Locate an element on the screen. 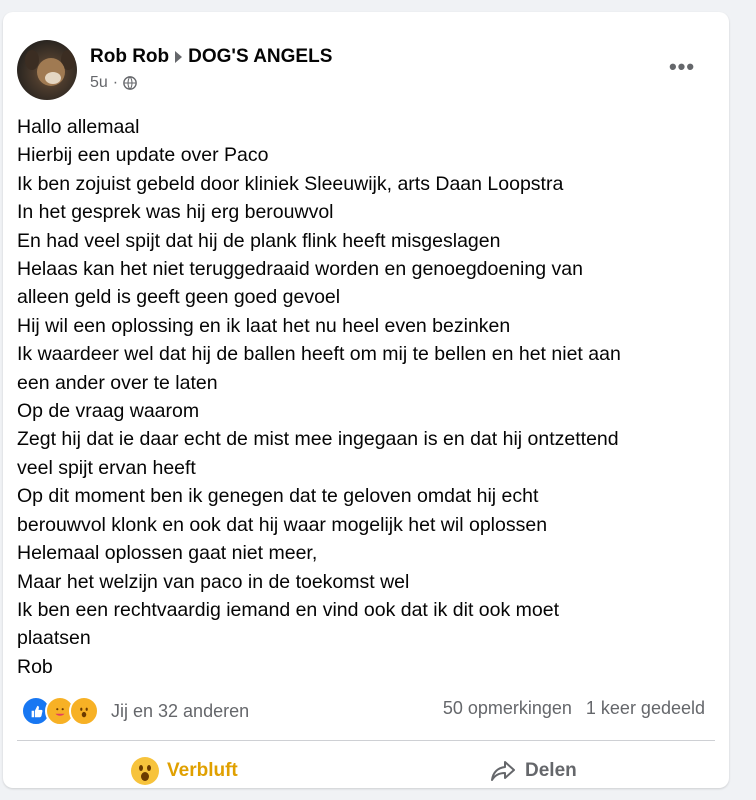 The width and height of the screenshot is (756, 800). reaction-count-text: Jij en 32 anderen is located at coordinates (180, 711).